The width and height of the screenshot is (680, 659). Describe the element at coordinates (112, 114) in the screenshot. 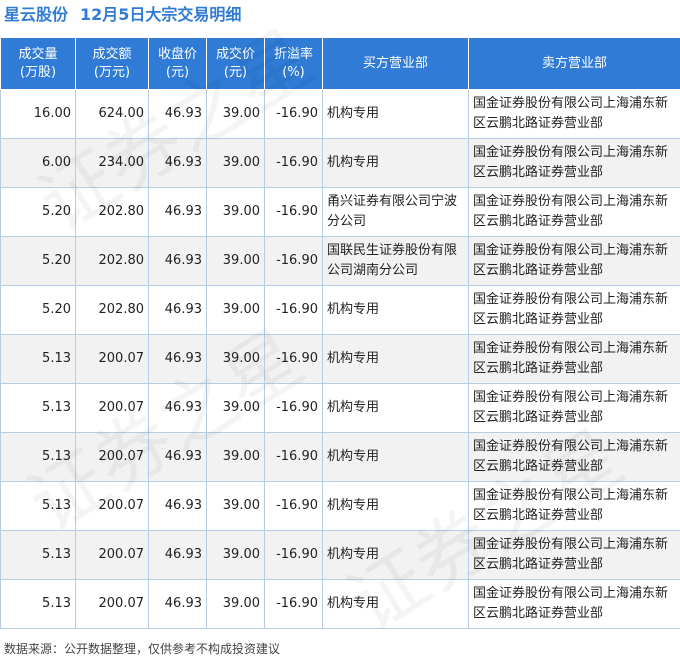

I see `cell-amount: 624.00` at that location.